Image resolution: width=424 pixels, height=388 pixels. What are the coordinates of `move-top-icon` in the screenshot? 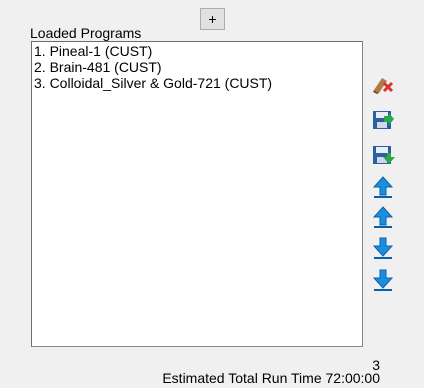 It's located at (383, 187).